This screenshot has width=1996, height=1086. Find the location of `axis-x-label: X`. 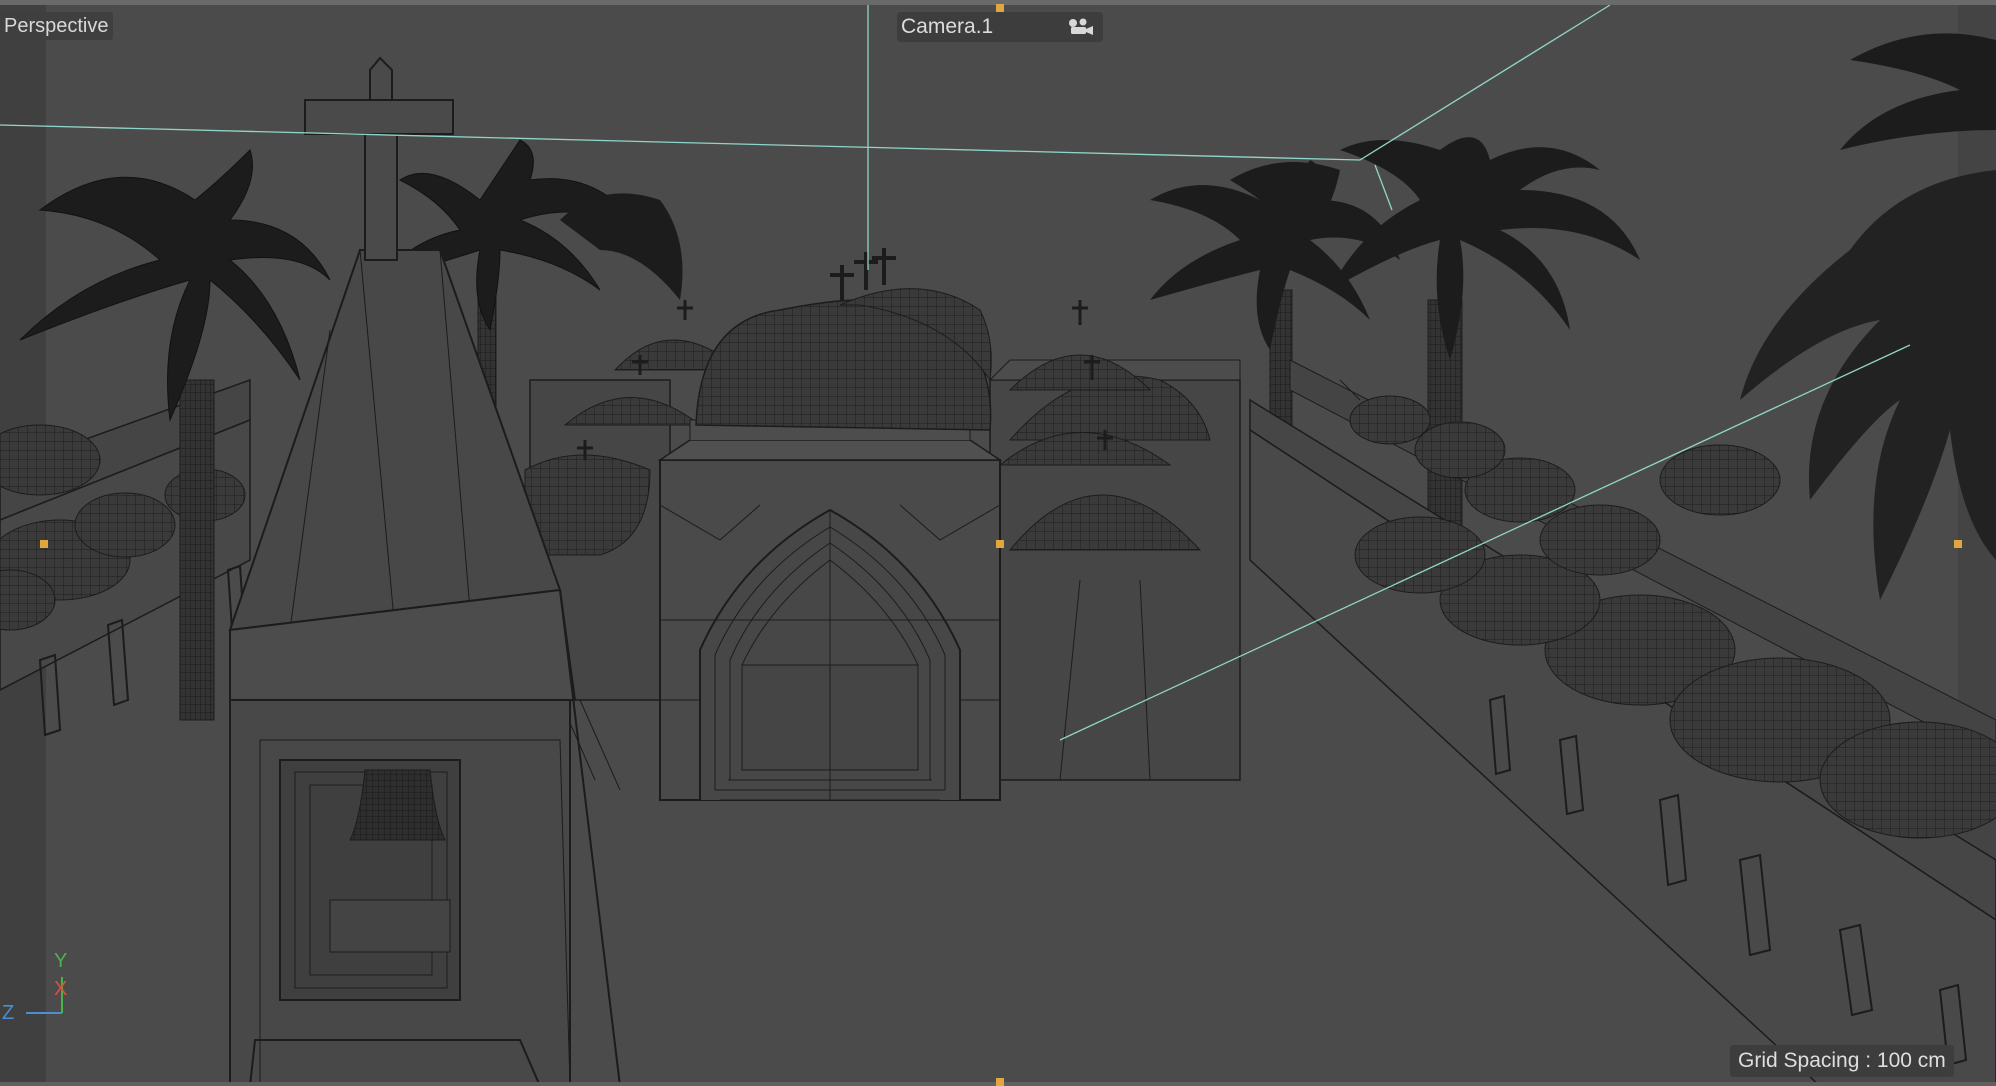

axis-x-label: X is located at coordinates (61, 989).